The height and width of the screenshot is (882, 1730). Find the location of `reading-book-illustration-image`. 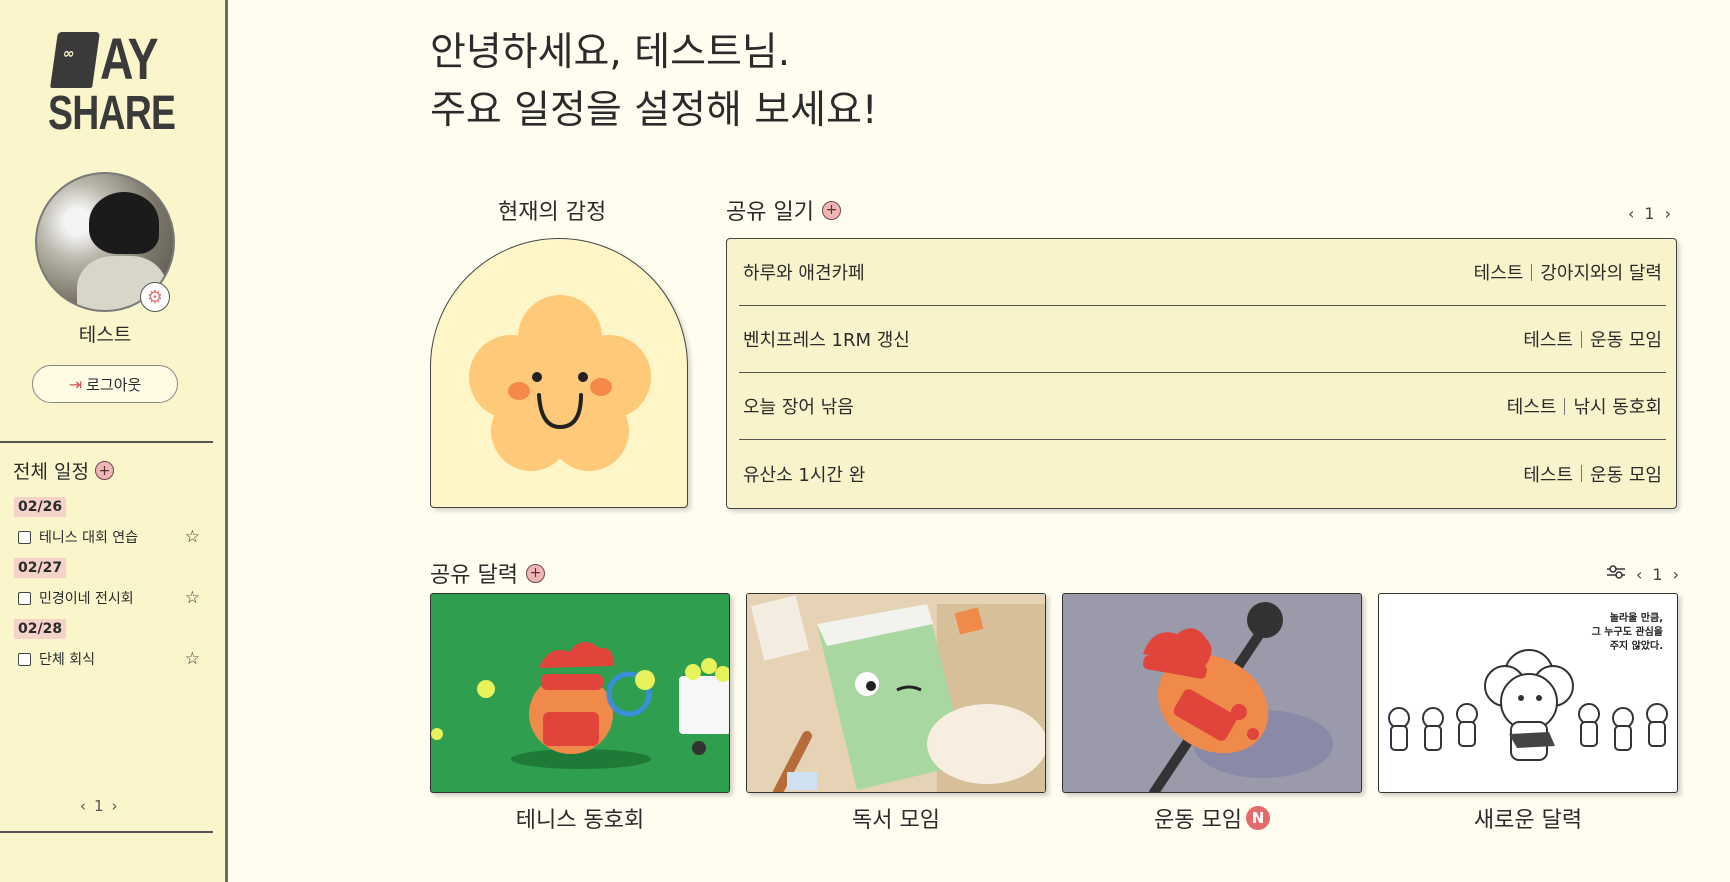

reading-book-illustration-image is located at coordinates (896, 693).